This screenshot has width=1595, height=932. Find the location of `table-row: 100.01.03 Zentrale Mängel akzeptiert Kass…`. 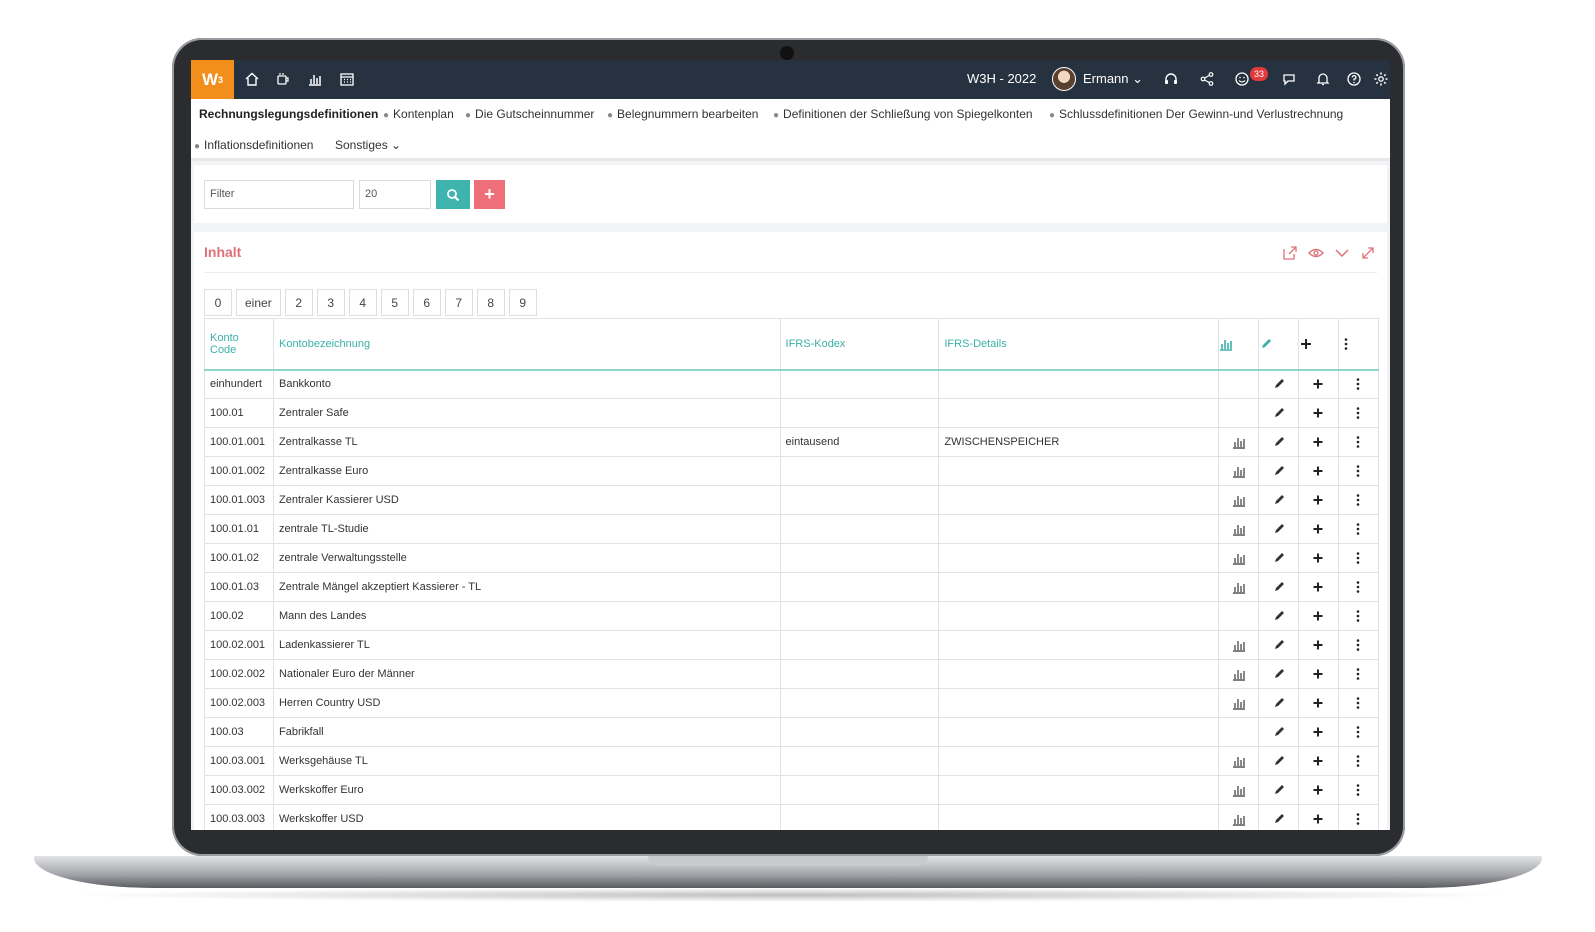

table-row: 100.01.03 Zentrale Mängel akzeptiert Kass… is located at coordinates (792, 587).